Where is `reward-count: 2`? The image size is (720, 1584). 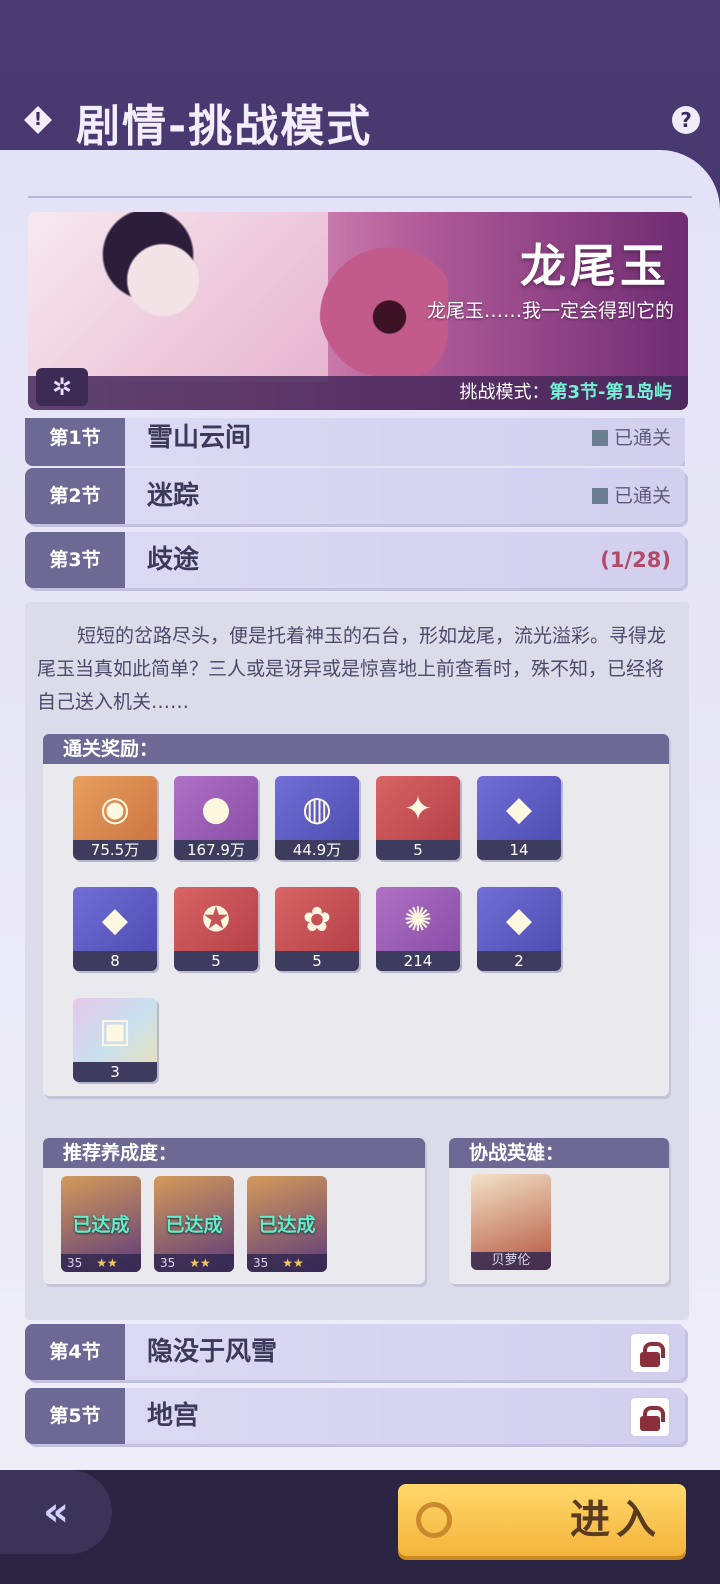 reward-count: 2 is located at coordinates (519, 961).